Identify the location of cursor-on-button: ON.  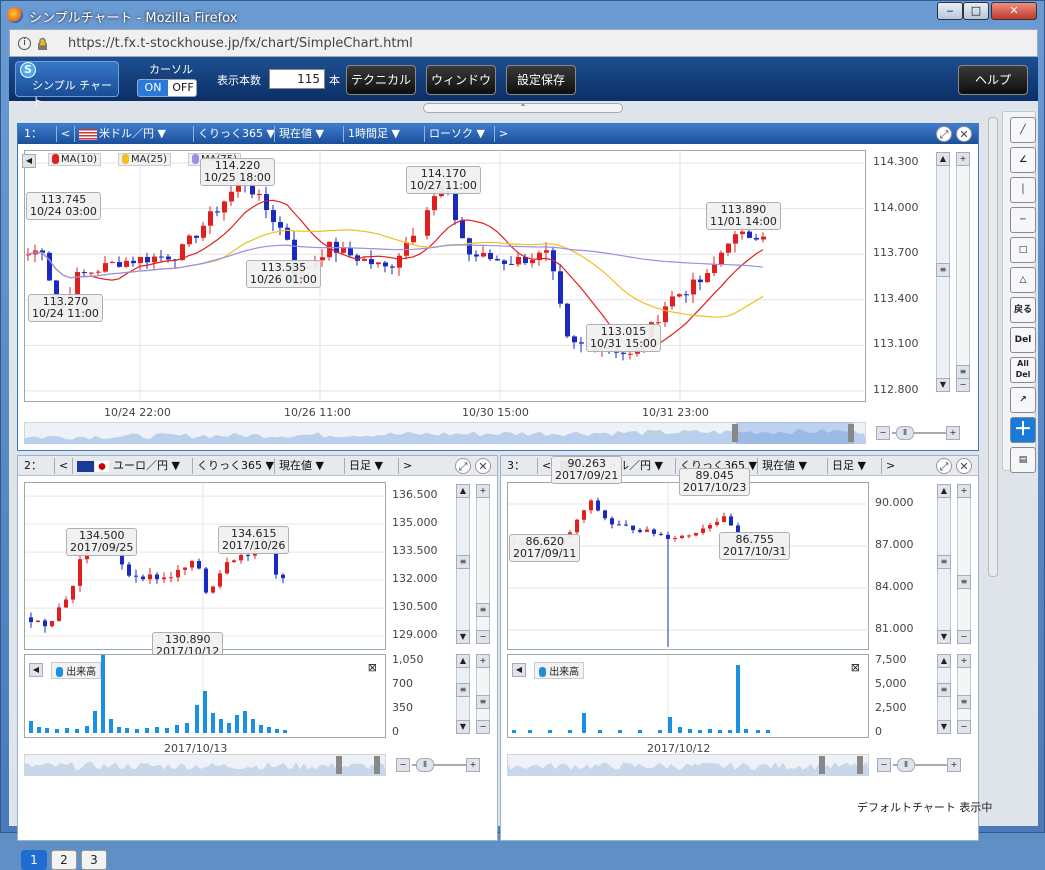
(153, 88).